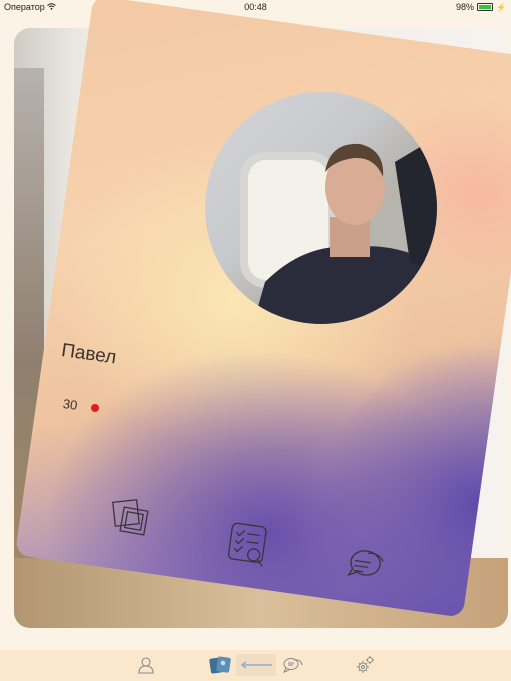 This screenshot has width=511, height=681. What do you see at coordinates (95, 408) in the screenshot?
I see `online-status-dot` at bounding box center [95, 408].